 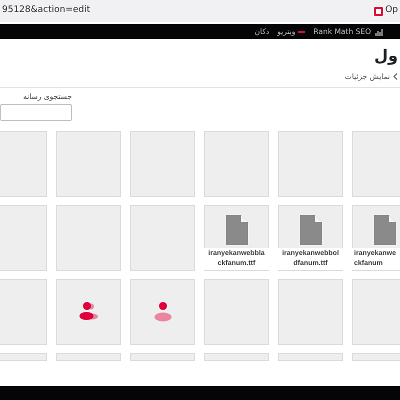 I want to click on user-icon, so click(x=163, y=312).